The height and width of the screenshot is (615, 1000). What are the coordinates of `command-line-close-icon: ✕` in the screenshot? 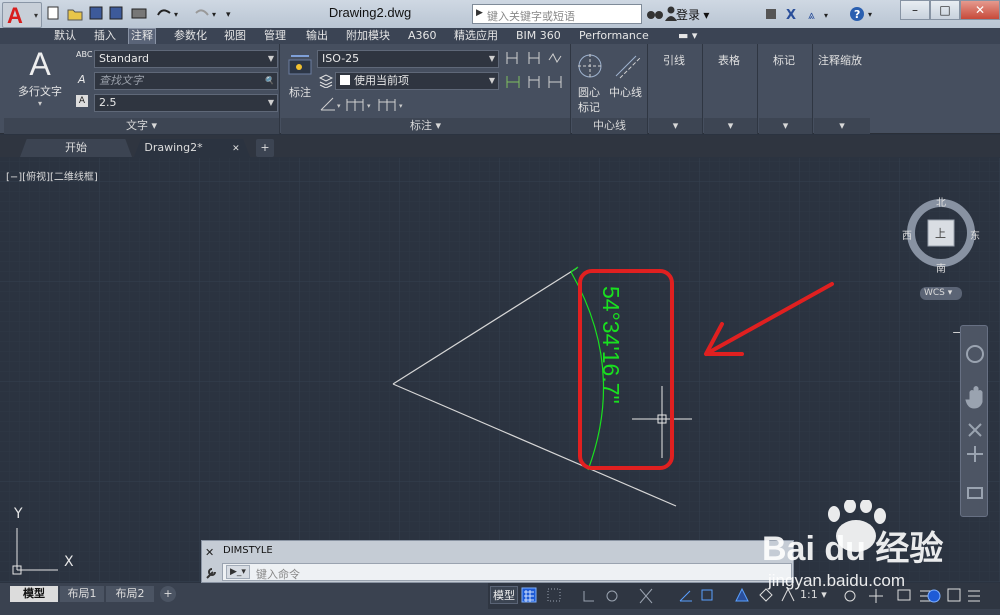 It's located at (209, 552).